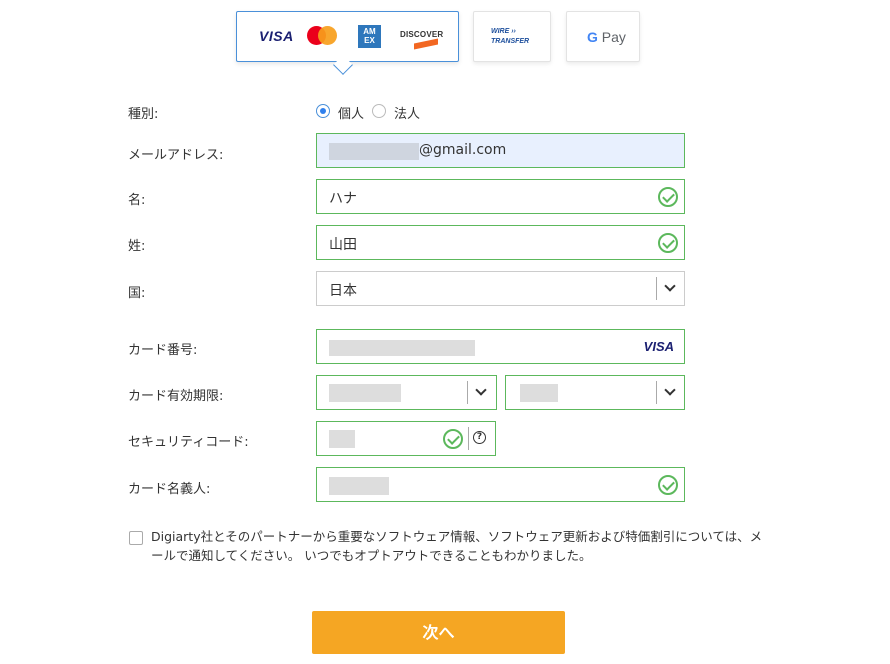 The width and height of the screenshot is (890, 664). Describe the element at coordinates (438, 632) in the screenshot. I see `next-button: 次へ` at that location.